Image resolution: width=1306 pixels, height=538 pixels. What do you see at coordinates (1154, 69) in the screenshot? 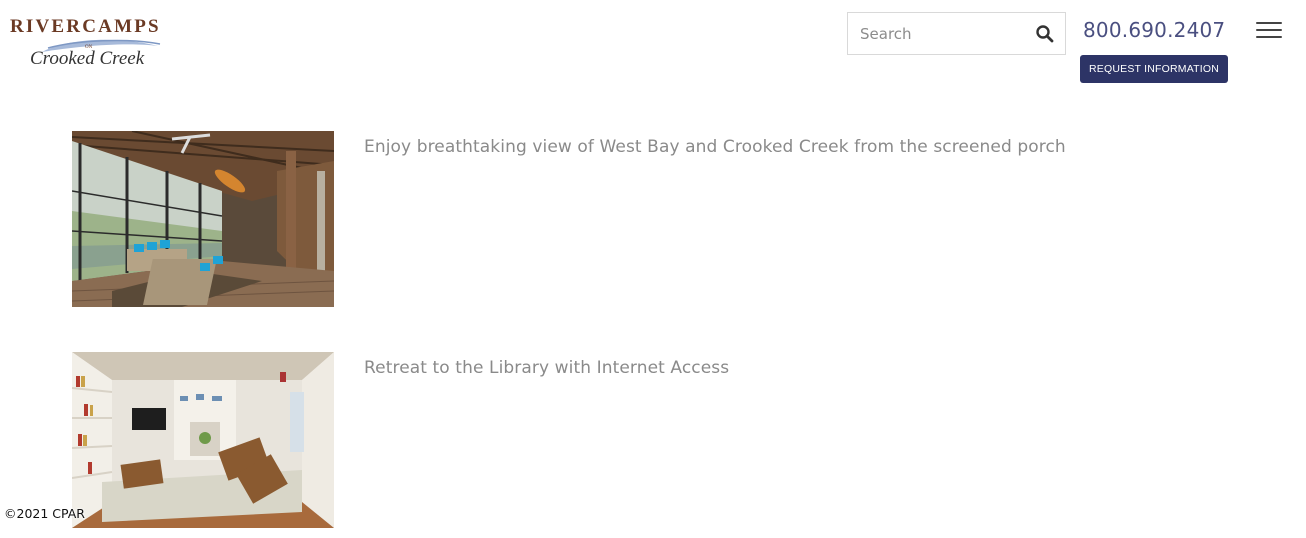
I see `request-information-button: REQUEST INFORMATION` at bounding box center [1154, 69].